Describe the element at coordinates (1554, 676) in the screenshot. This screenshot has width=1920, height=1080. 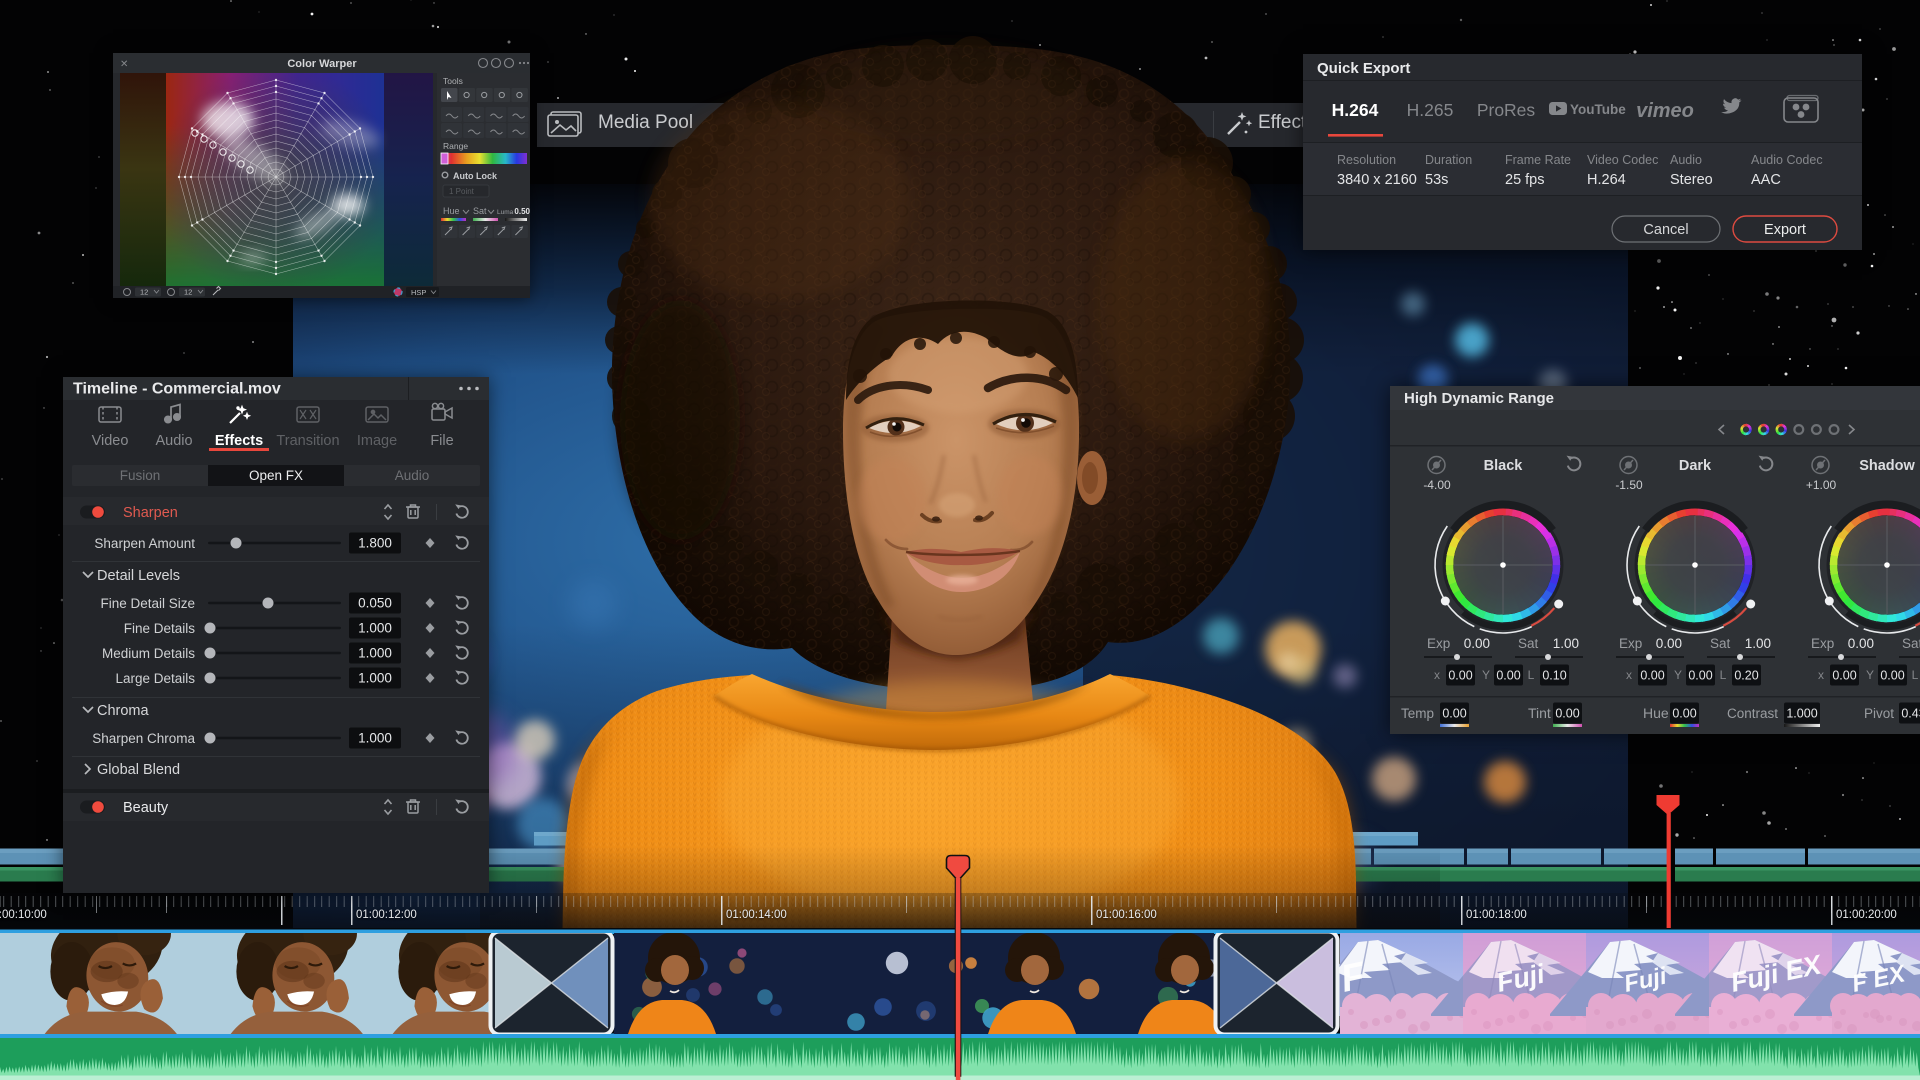
I see `svg-text: 0.10` at that location.